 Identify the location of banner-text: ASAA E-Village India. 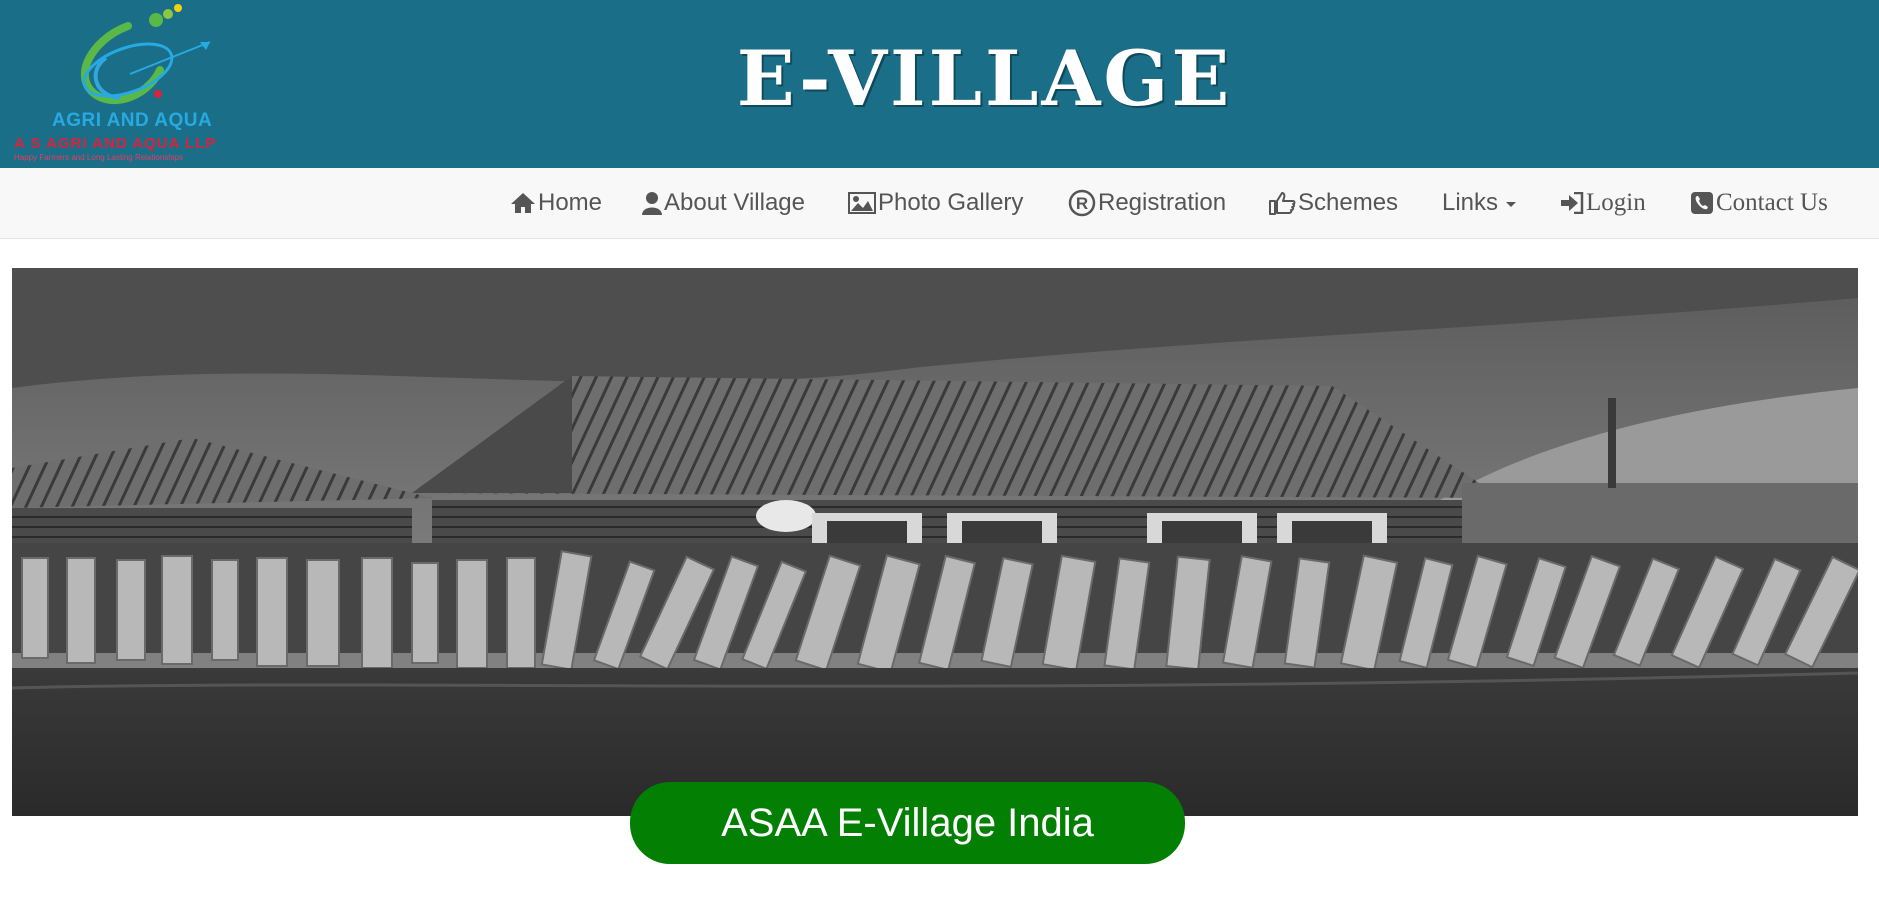
(907, 822).